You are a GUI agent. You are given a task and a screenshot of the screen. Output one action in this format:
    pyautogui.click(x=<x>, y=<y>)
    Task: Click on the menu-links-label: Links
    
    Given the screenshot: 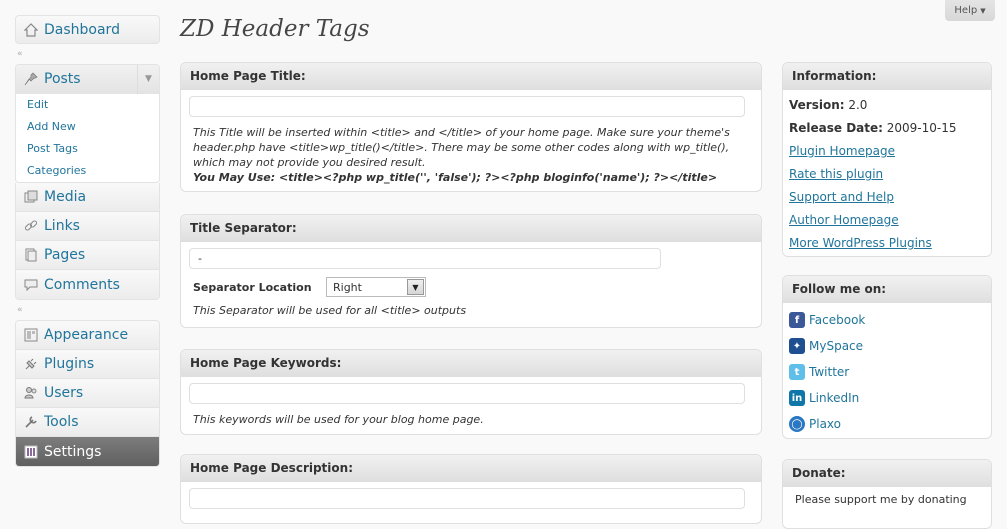 What is the action you would take?
    pyautogui.click(x=62, y=226)
    